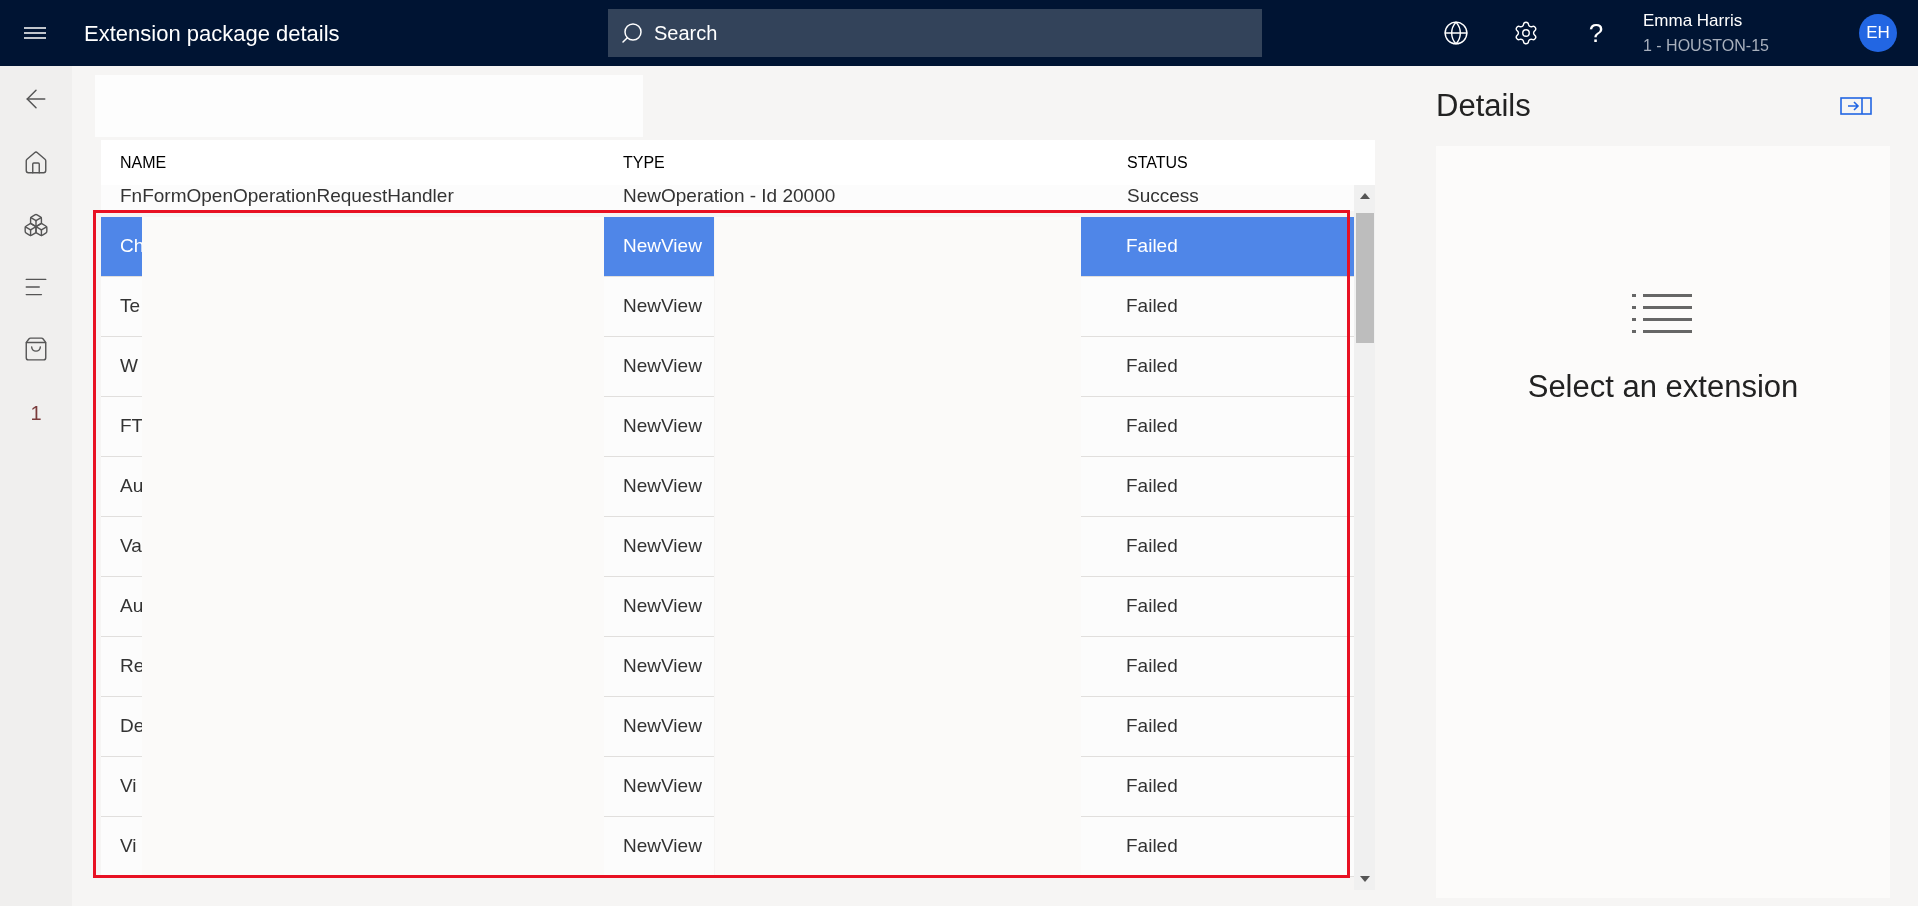 The width and height of the screenshot is (1918, 906). I want to click on table-cell-text: NewOperation - Id 20000, so click(729, 196).